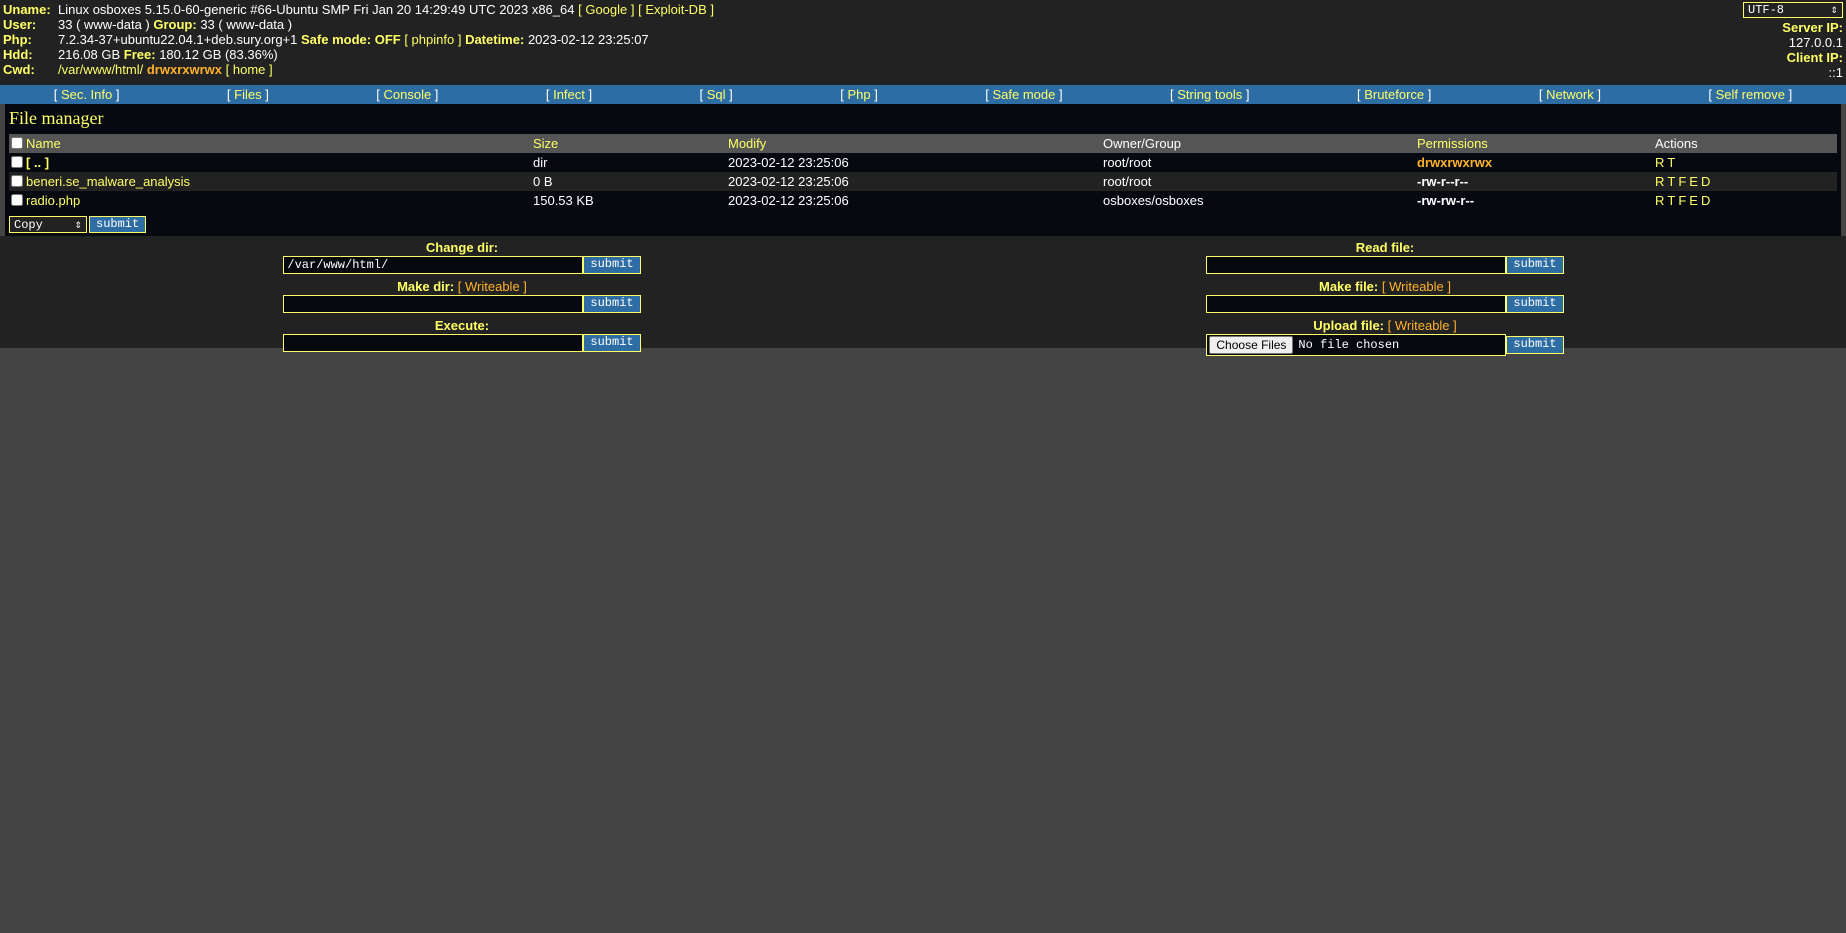 Image resolution: width=1846 pixels, height=933 pixels. Describe the element at coordinates (1452, 143) in the screenshot. I see `sort-permissions-link: Permissions` at that location.